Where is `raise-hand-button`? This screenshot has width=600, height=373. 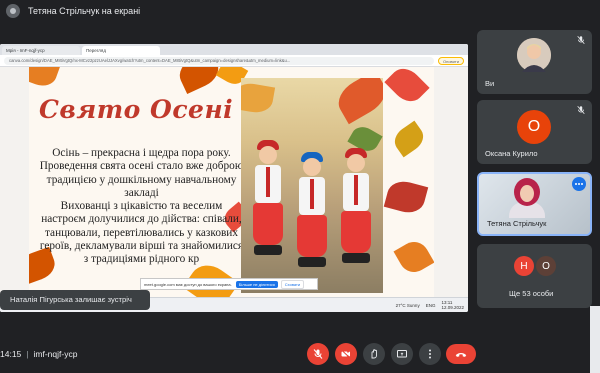 raise-hand-button is located at coordinates (374, 354).